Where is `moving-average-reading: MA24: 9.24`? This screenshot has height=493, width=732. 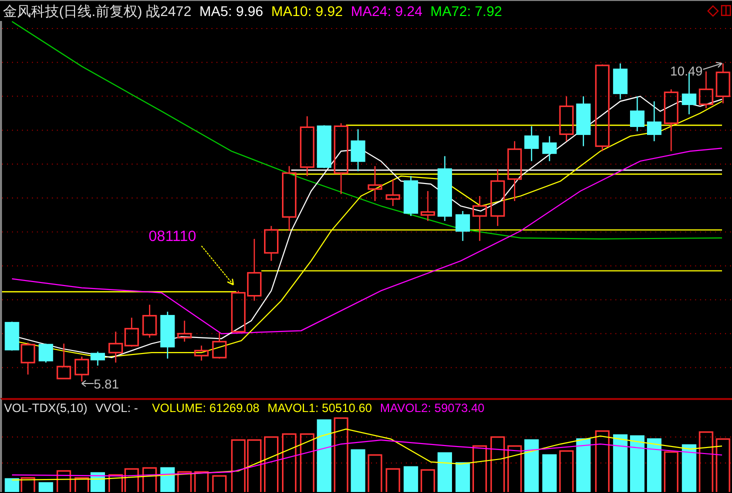 moving-average-reading: MA24: 9.24 is located at coordinates (386, 11).